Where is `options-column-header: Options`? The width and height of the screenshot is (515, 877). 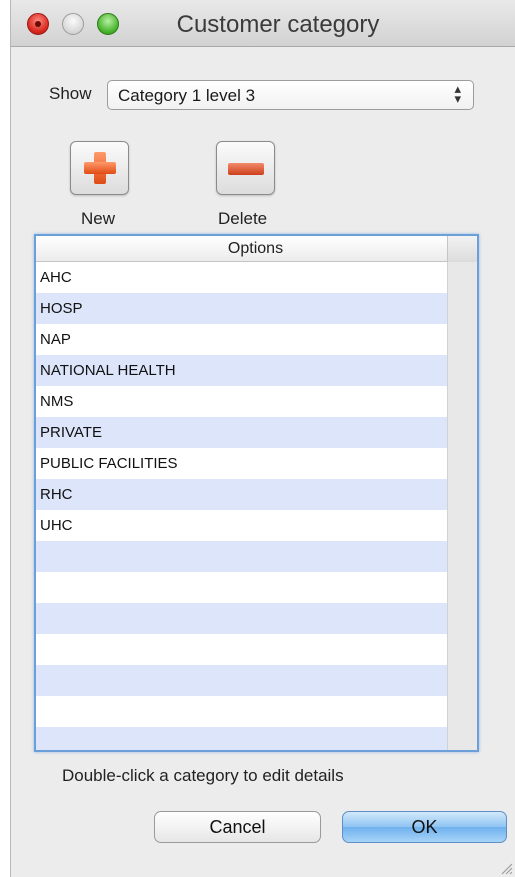 options-column-header: Options is located at coordinates (255, 249).